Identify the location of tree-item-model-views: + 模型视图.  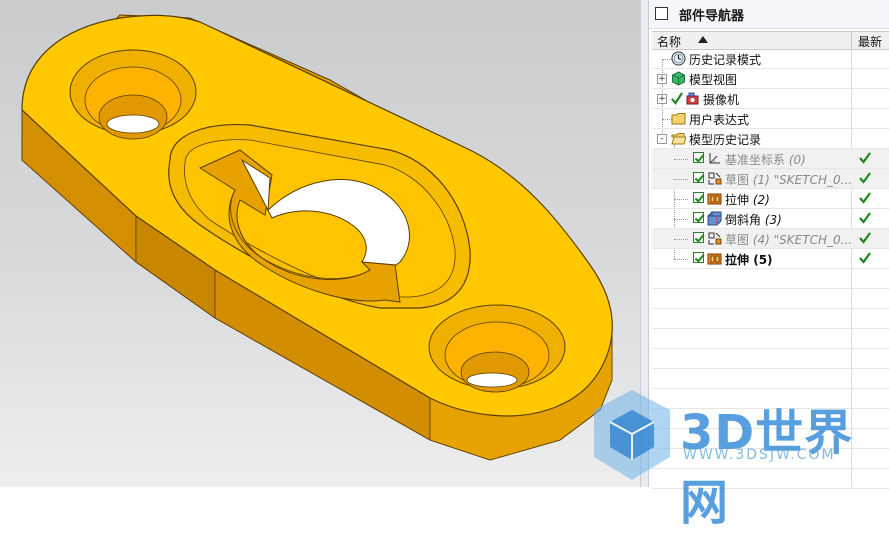
(770, 79).